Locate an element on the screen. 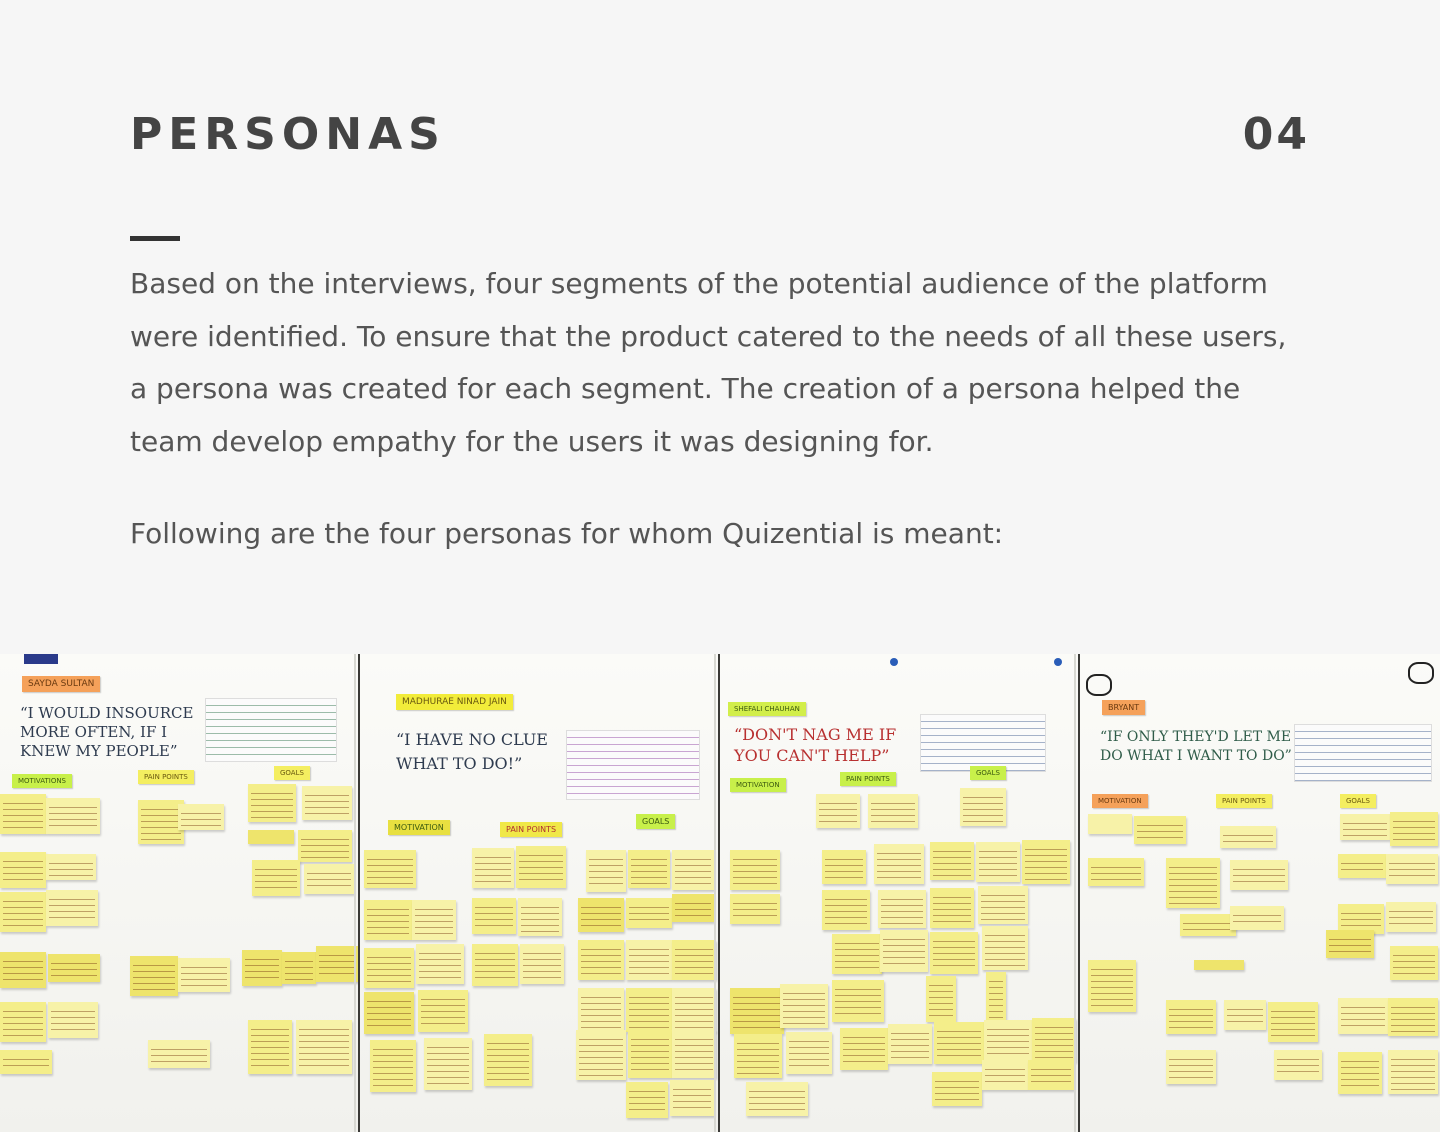  persona-quote: “I HAVE NO CLUE WHAT TO DO!” is located at coordinates (472, 751).